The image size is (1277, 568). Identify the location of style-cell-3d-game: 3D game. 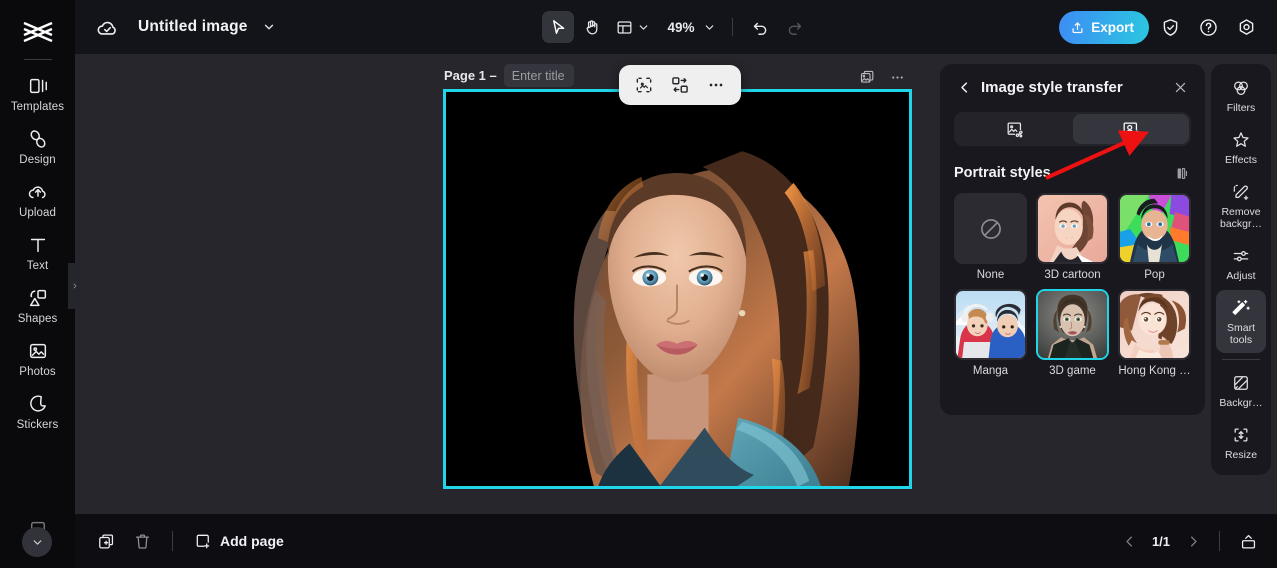
(1072, 333).